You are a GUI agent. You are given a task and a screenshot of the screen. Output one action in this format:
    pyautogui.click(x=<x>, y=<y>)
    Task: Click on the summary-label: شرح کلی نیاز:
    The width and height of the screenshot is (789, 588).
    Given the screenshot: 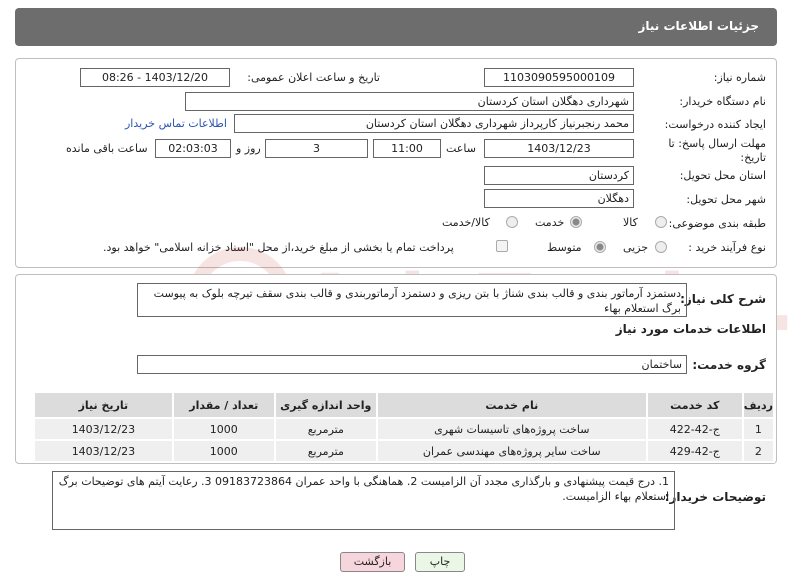 What is the action you would take?
    pyautogui.click(x=723, y=299)
    